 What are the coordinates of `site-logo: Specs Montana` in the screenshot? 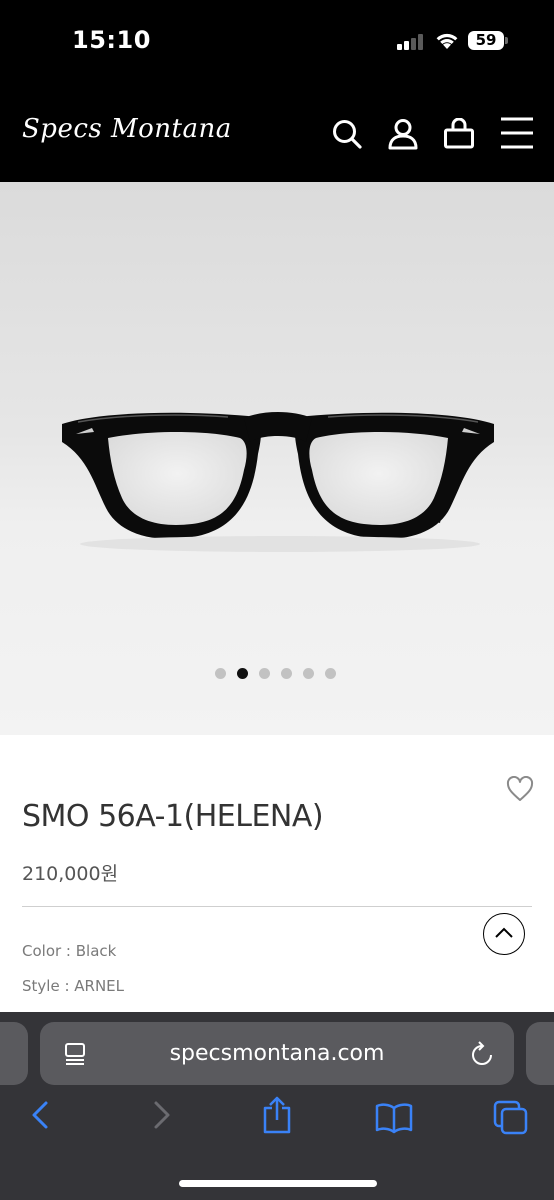 It's located at (127, 129).